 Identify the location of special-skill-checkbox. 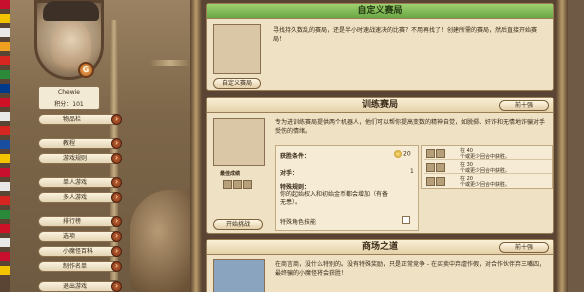
(406, 220).